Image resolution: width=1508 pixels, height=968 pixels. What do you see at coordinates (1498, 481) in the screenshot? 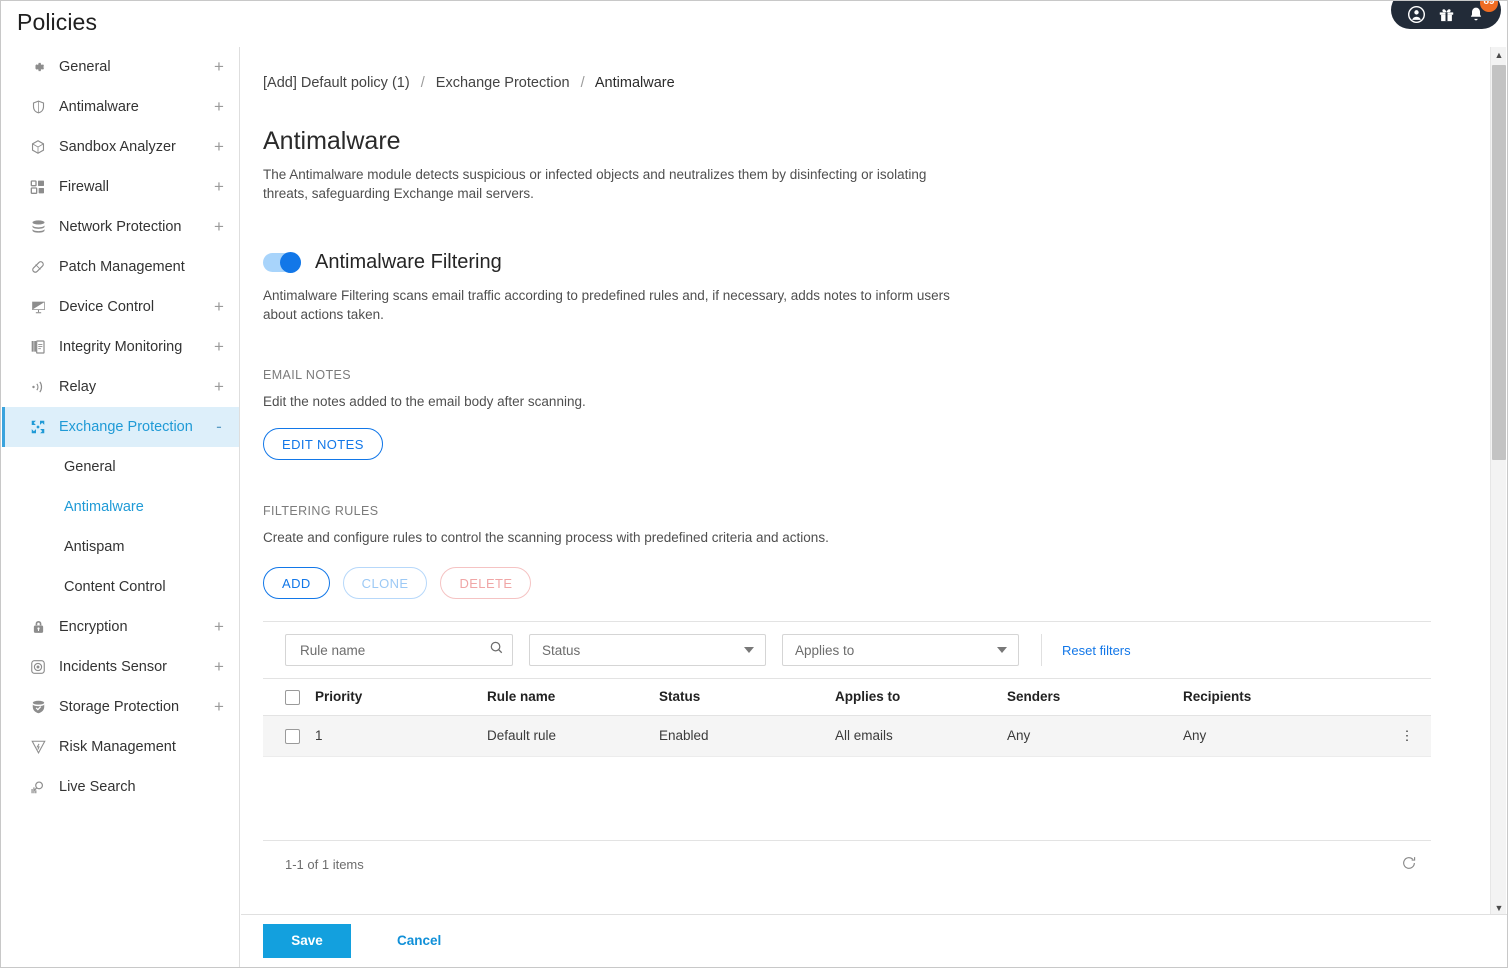
I see `vertical-scrollbar: ▲ ▼` at bounding box center [1498, 481].